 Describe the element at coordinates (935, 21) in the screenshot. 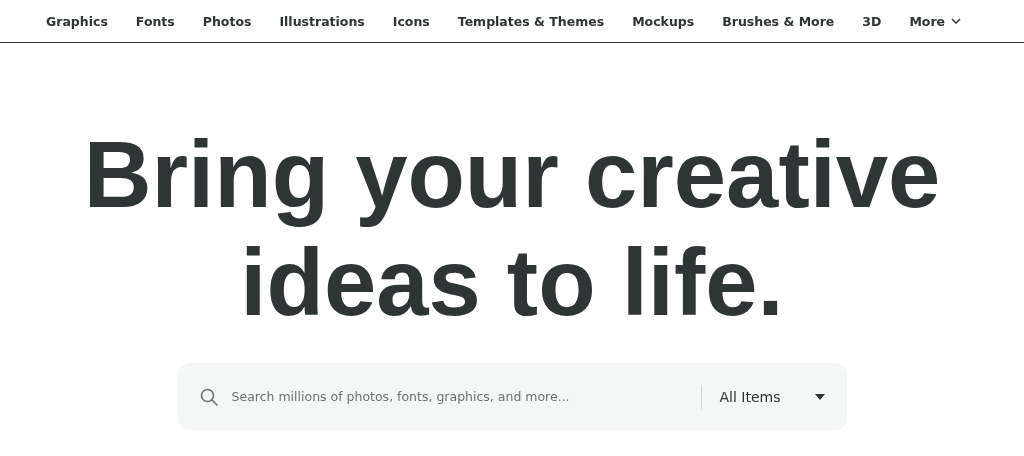

I see `nav-link: More` at that location.